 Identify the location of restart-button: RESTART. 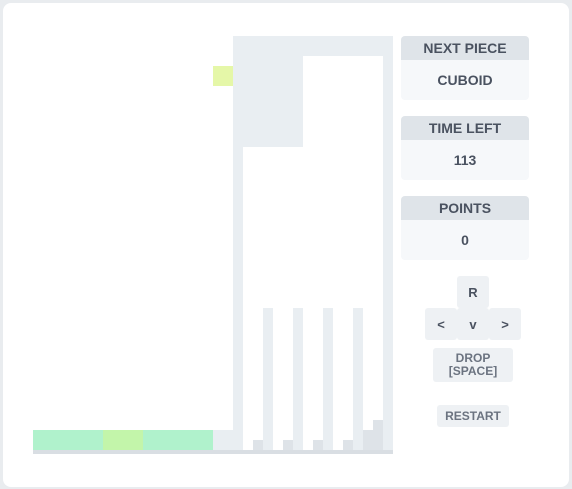
(473, 416).